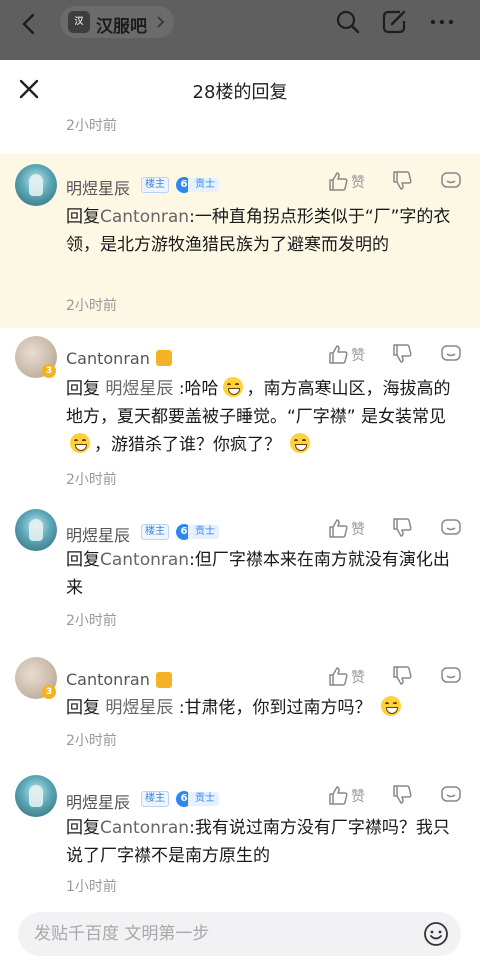 The height and width of the screenshot is (971, 480). What do you see at coordinates (30, 24) in the screenshot?
I see `back-icon` at bounding box center [30, 24].